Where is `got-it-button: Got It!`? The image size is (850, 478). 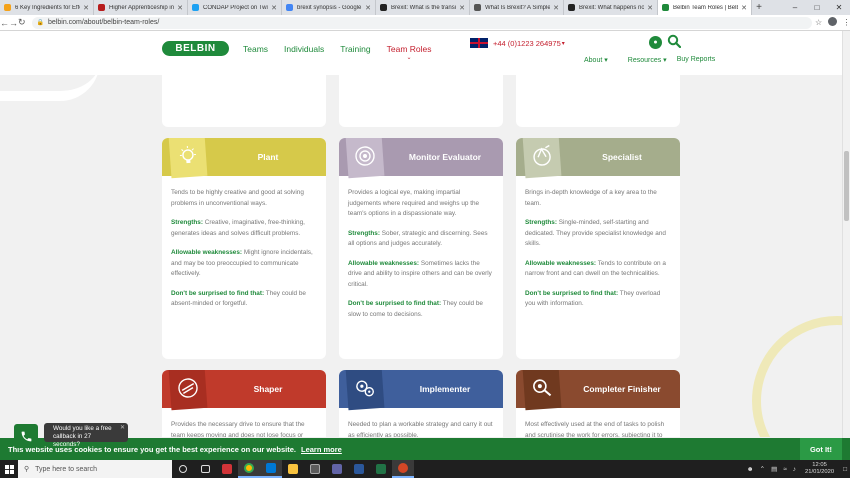 got-it-button: Got It! is located at coordinates (821, 449).